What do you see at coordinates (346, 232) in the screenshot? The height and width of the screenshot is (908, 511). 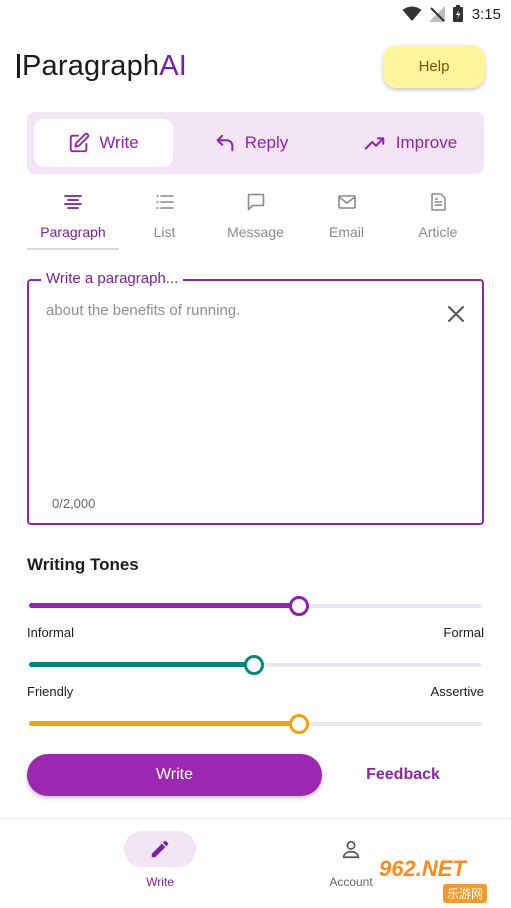 I see `type-tab-label: Email` at bounding box center [346, 232].